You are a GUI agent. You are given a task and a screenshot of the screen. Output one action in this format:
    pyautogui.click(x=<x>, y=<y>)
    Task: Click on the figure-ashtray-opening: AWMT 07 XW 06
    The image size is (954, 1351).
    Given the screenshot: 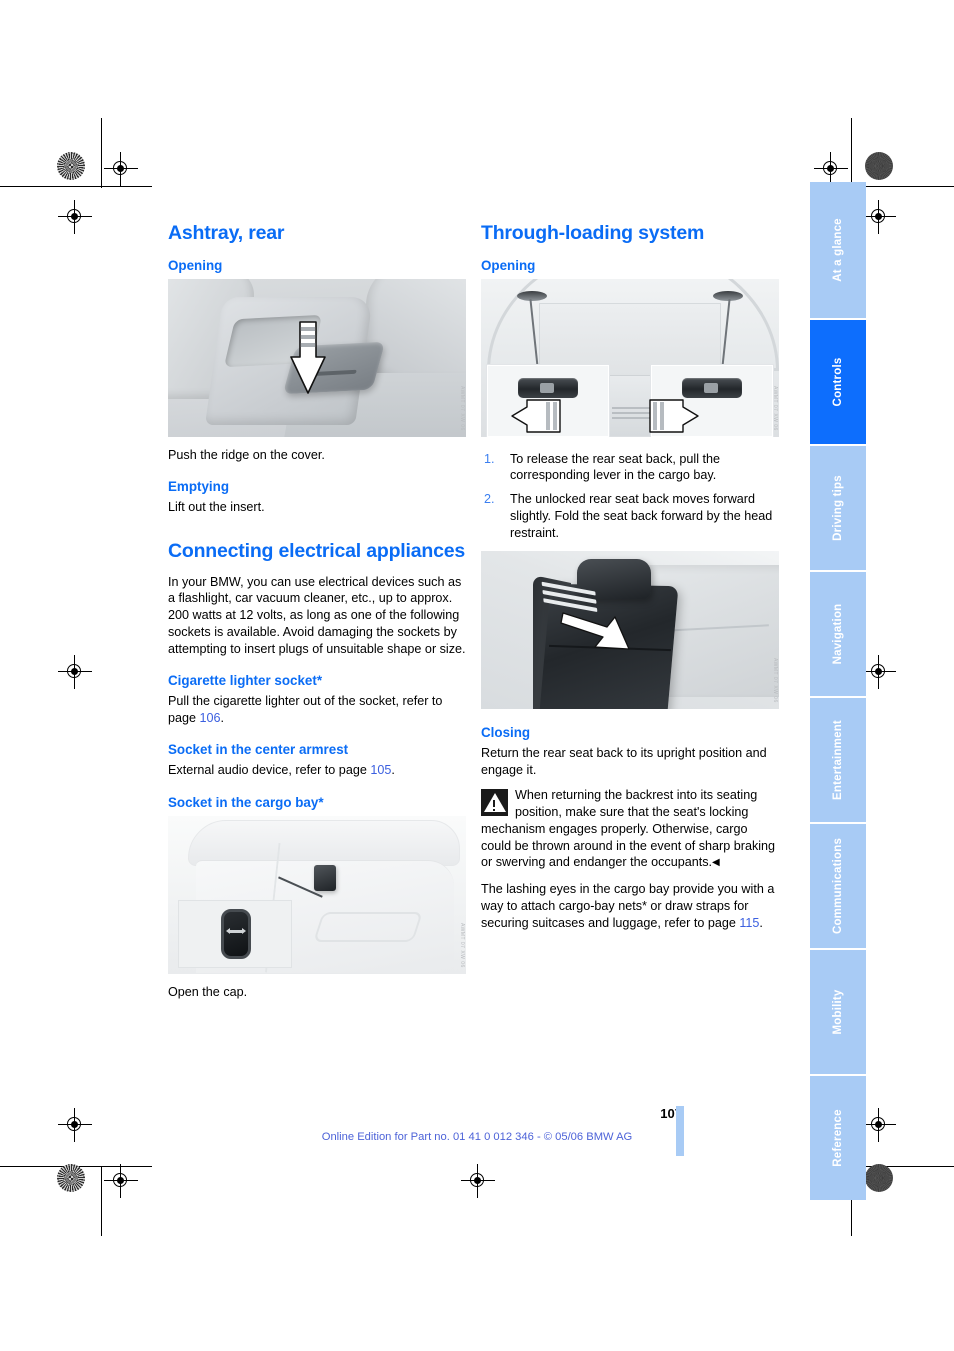 What is the action you would take?
    pyautogui.click(x=317, y=357)
    